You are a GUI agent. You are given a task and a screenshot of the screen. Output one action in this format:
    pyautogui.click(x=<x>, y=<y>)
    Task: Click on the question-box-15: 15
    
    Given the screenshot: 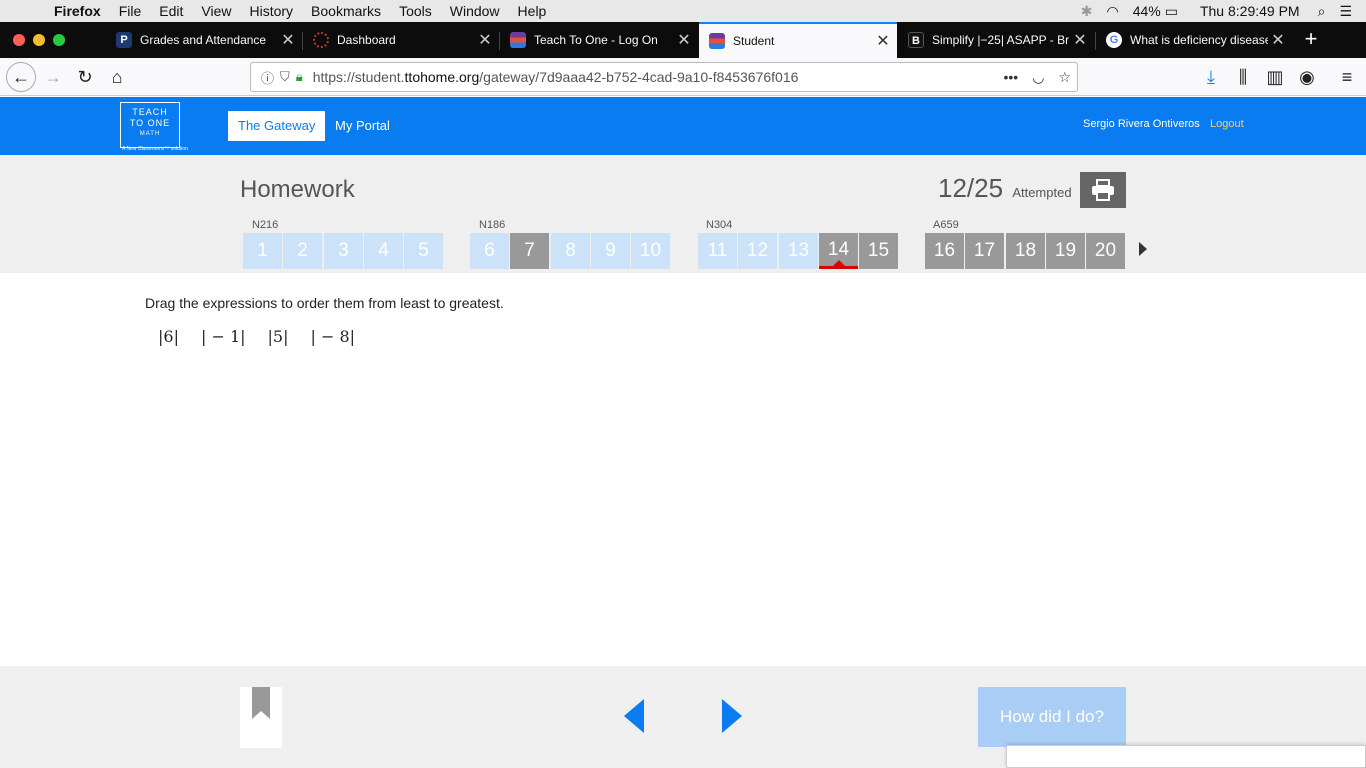 What is the action you would take?
    pyautogui.click(x=878, y=251)
    